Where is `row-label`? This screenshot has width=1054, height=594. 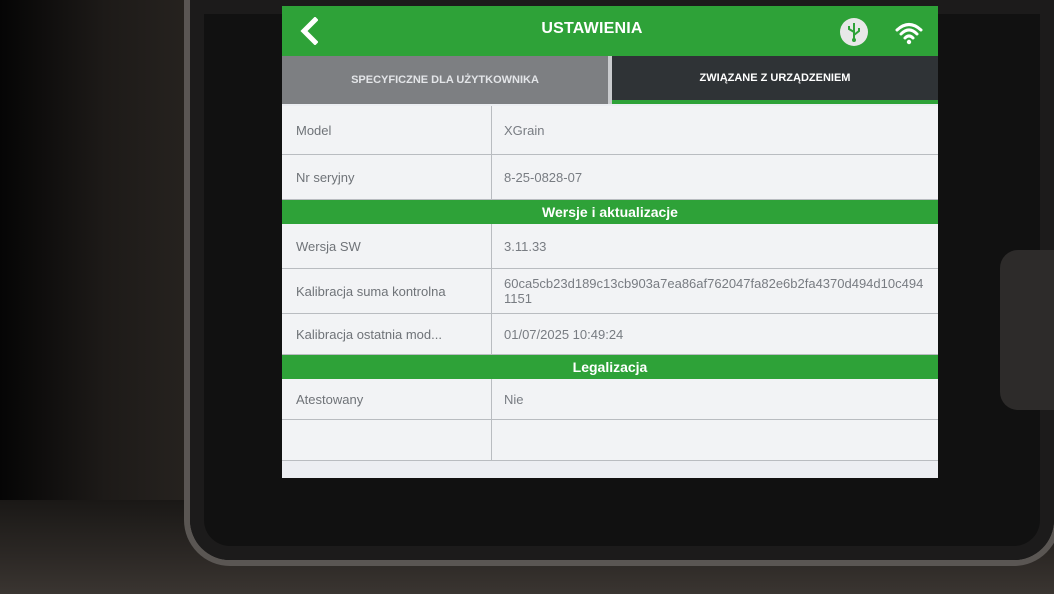 row-label is located at coordinates (387, 440).